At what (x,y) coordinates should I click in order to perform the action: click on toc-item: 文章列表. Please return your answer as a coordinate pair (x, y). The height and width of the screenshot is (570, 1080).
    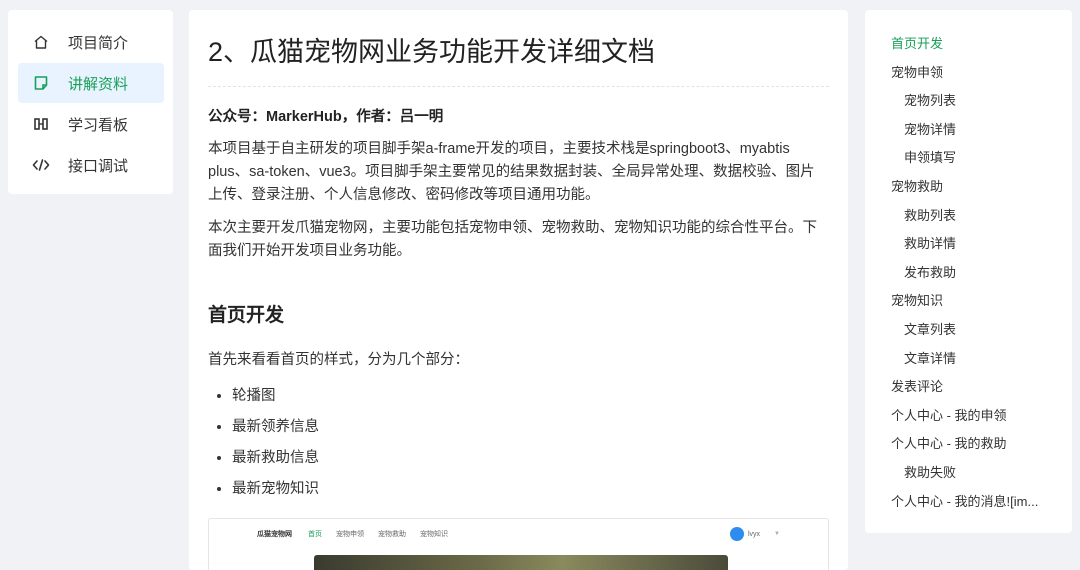
    Looking at the image, I should click on (981, 330).